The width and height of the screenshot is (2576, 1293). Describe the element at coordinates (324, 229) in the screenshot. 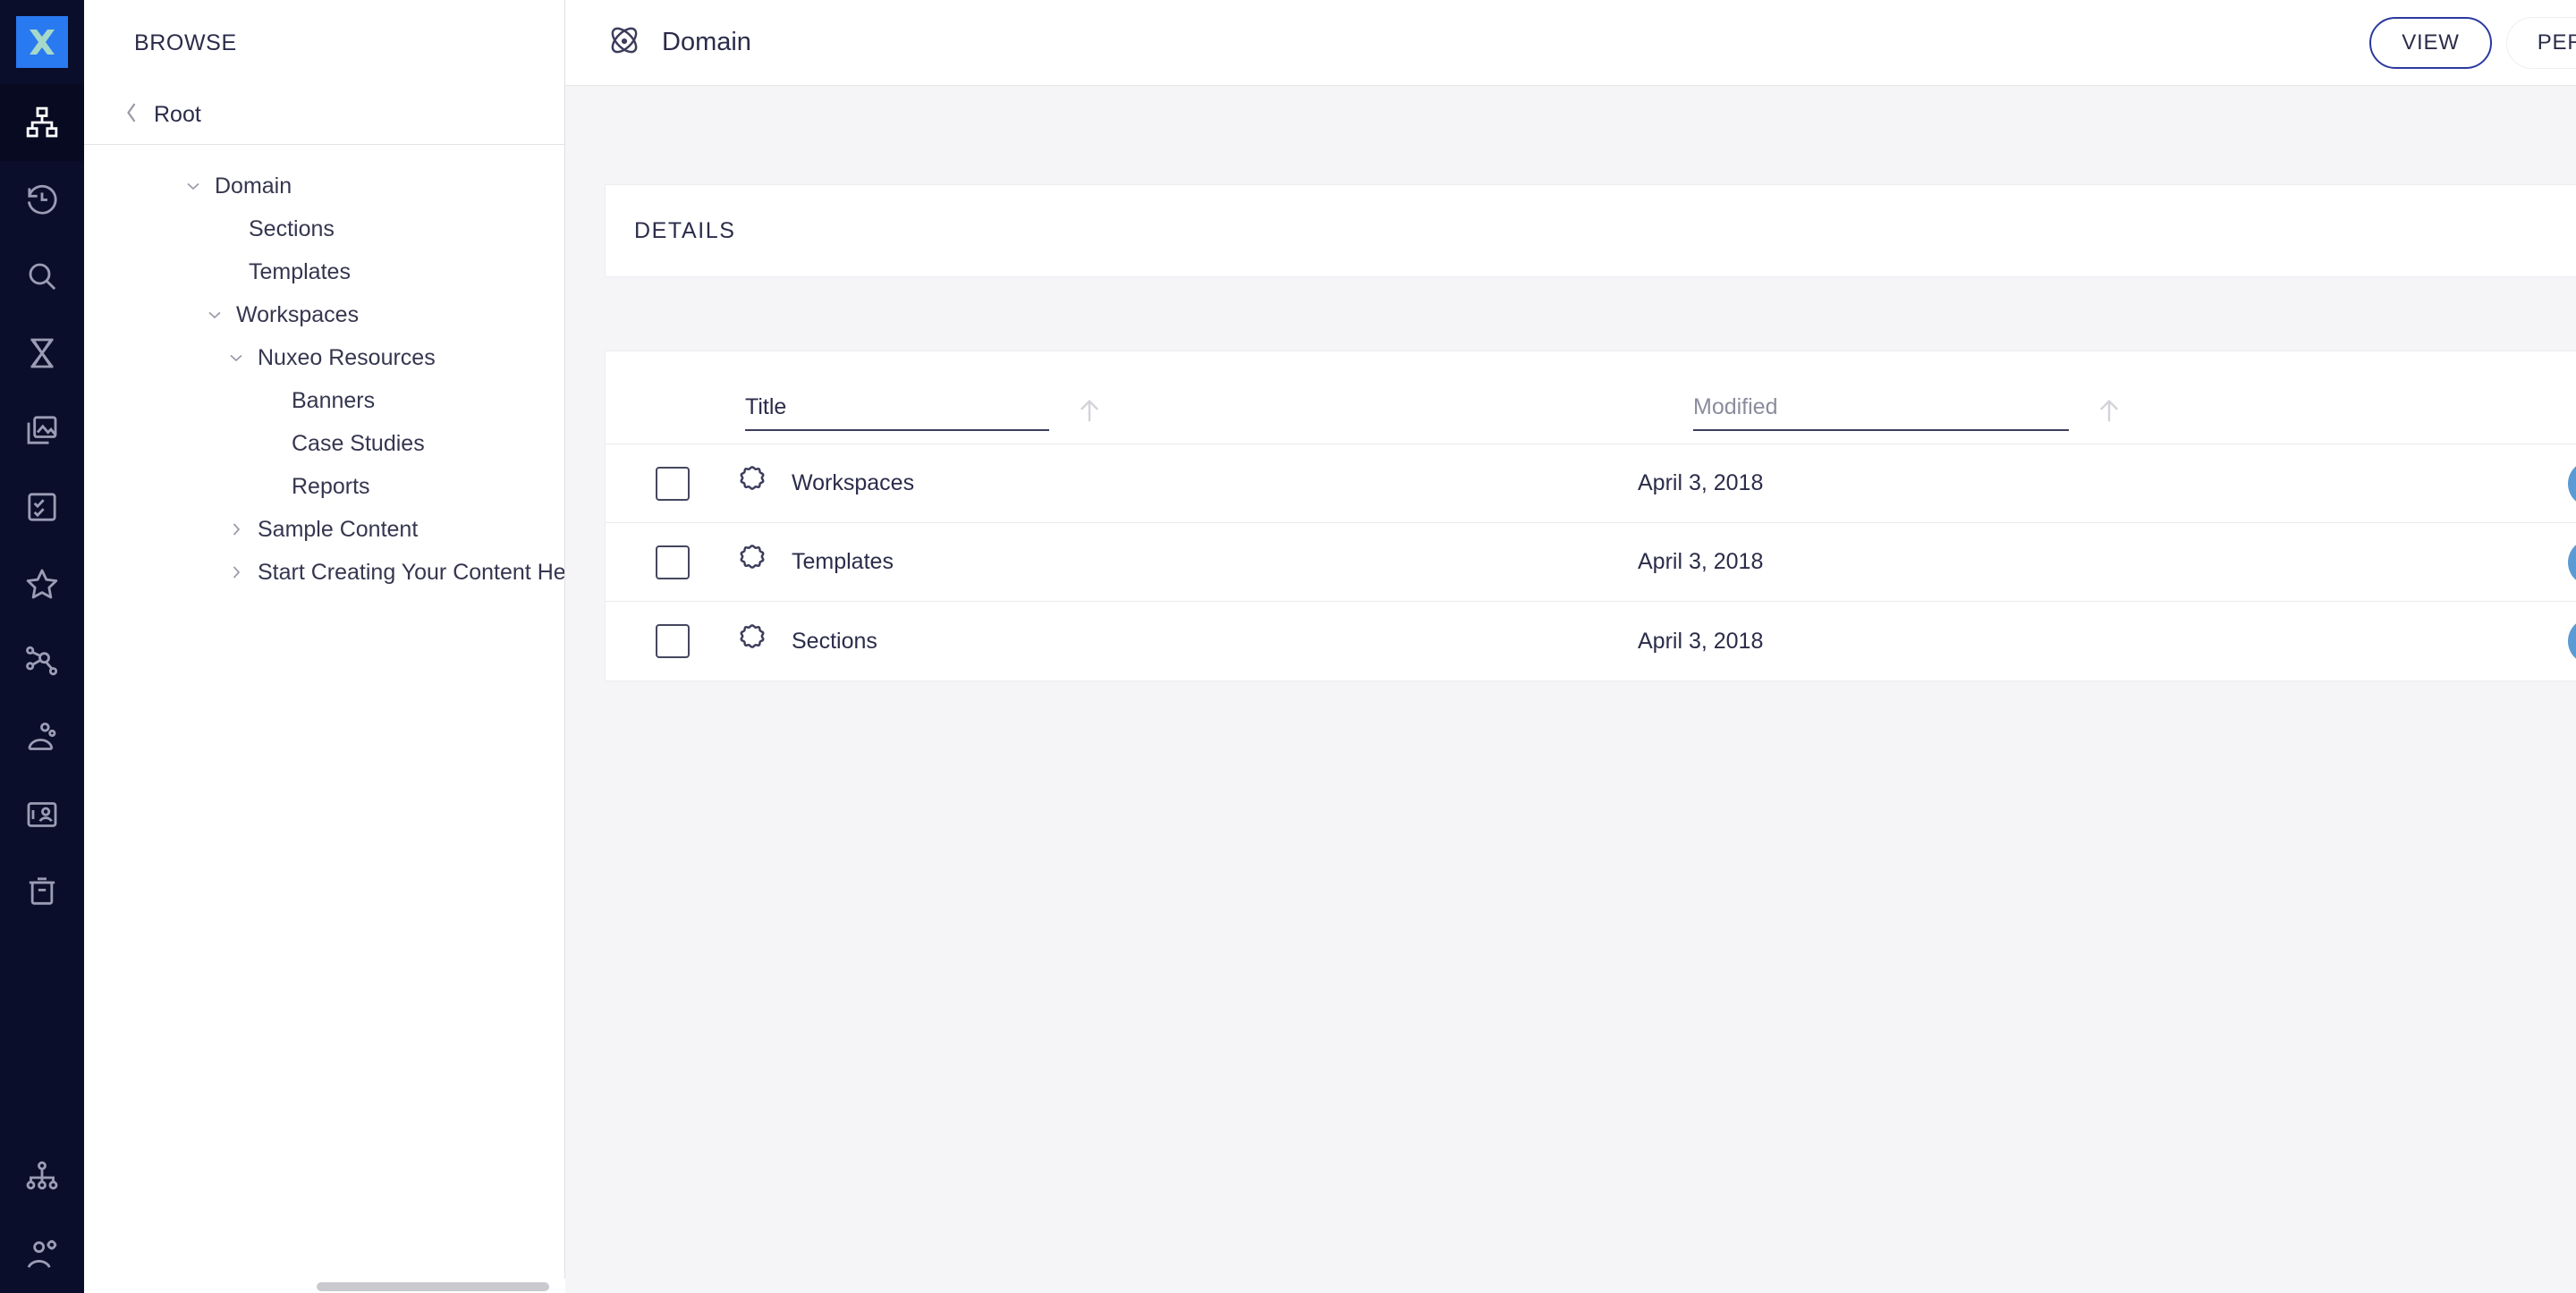

I see `tree-node-sections: Sections` at that location.